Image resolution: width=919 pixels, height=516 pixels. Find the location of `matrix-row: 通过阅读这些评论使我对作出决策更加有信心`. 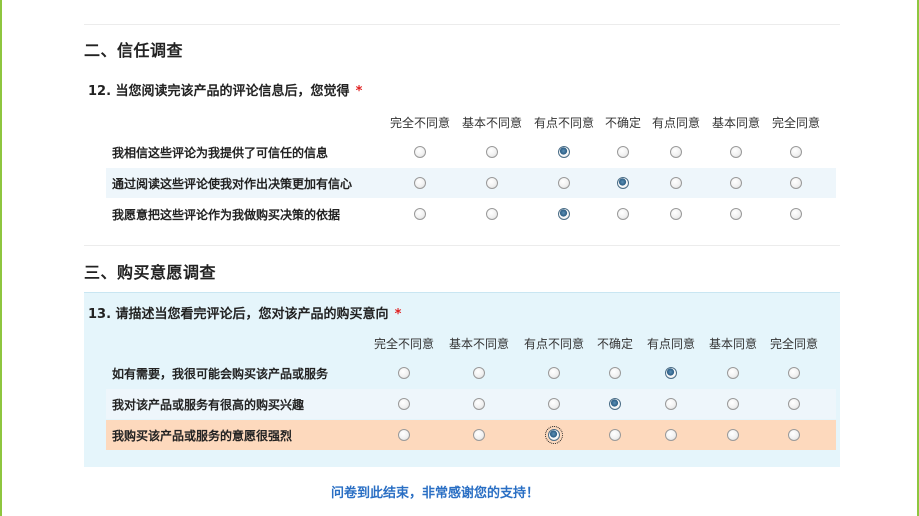

matrix-row: 通过阅读这些评论使我对作出决策更加有信心 is located at coordinates (471, 183).